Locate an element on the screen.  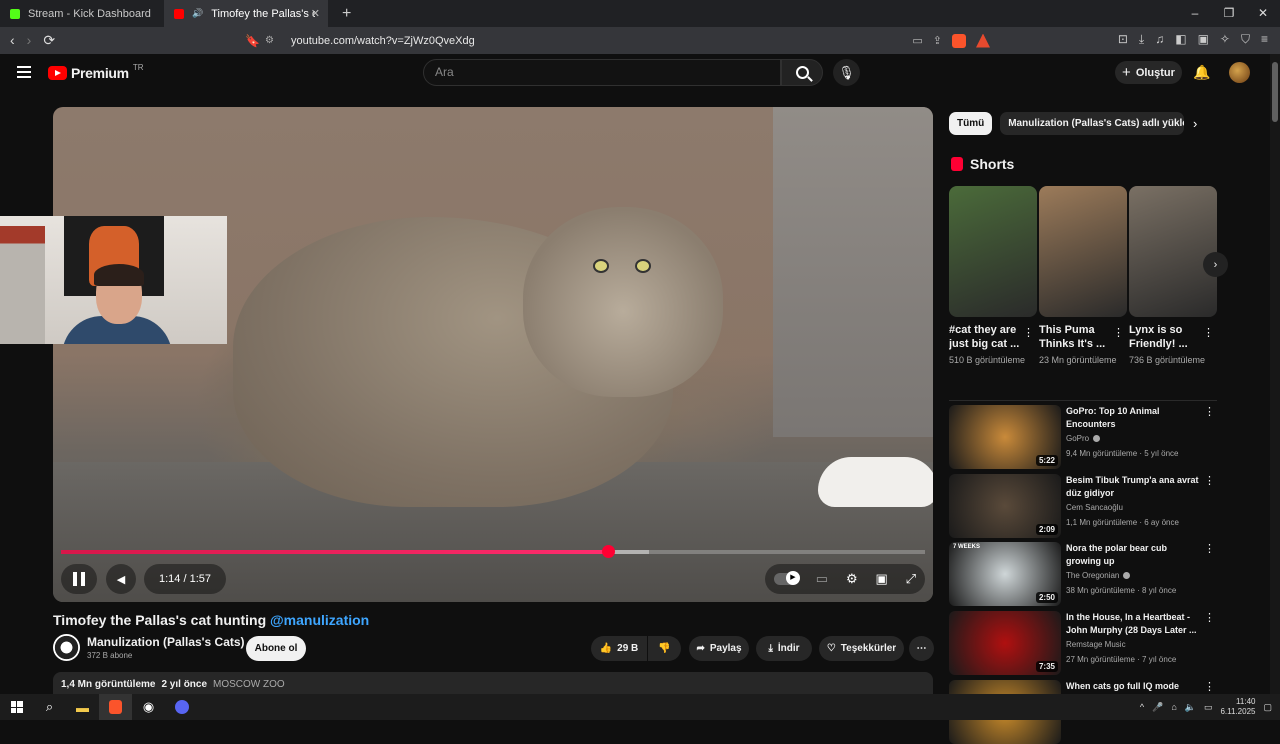
pause-button is located at coordinates (79, 579).